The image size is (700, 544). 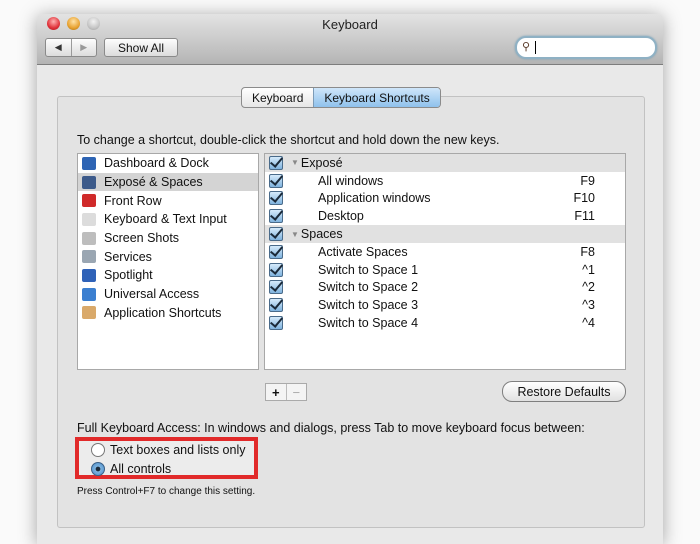 I want to click on restore-defaults-button: Restore Defaults, so click(x=564, y=391).